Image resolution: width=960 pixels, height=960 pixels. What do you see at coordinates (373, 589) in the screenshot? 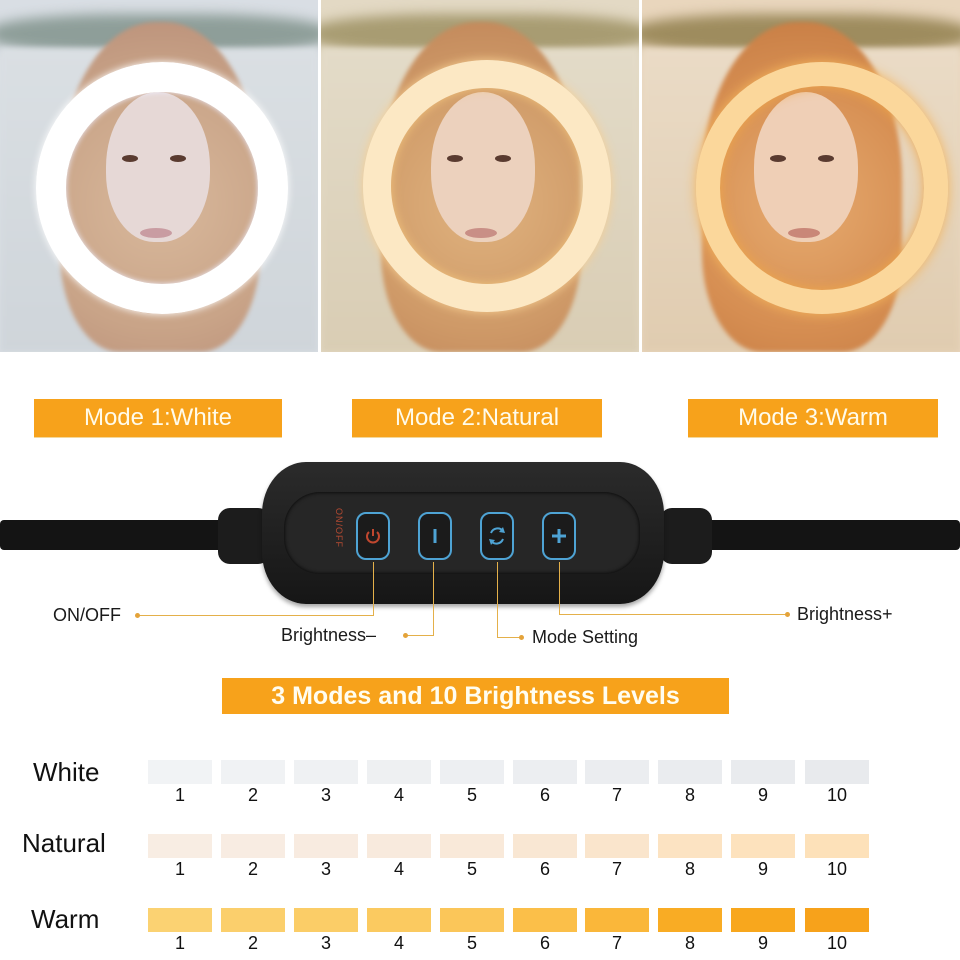
I see `leader-line-onoff-v` at bounding box center [373, 589].